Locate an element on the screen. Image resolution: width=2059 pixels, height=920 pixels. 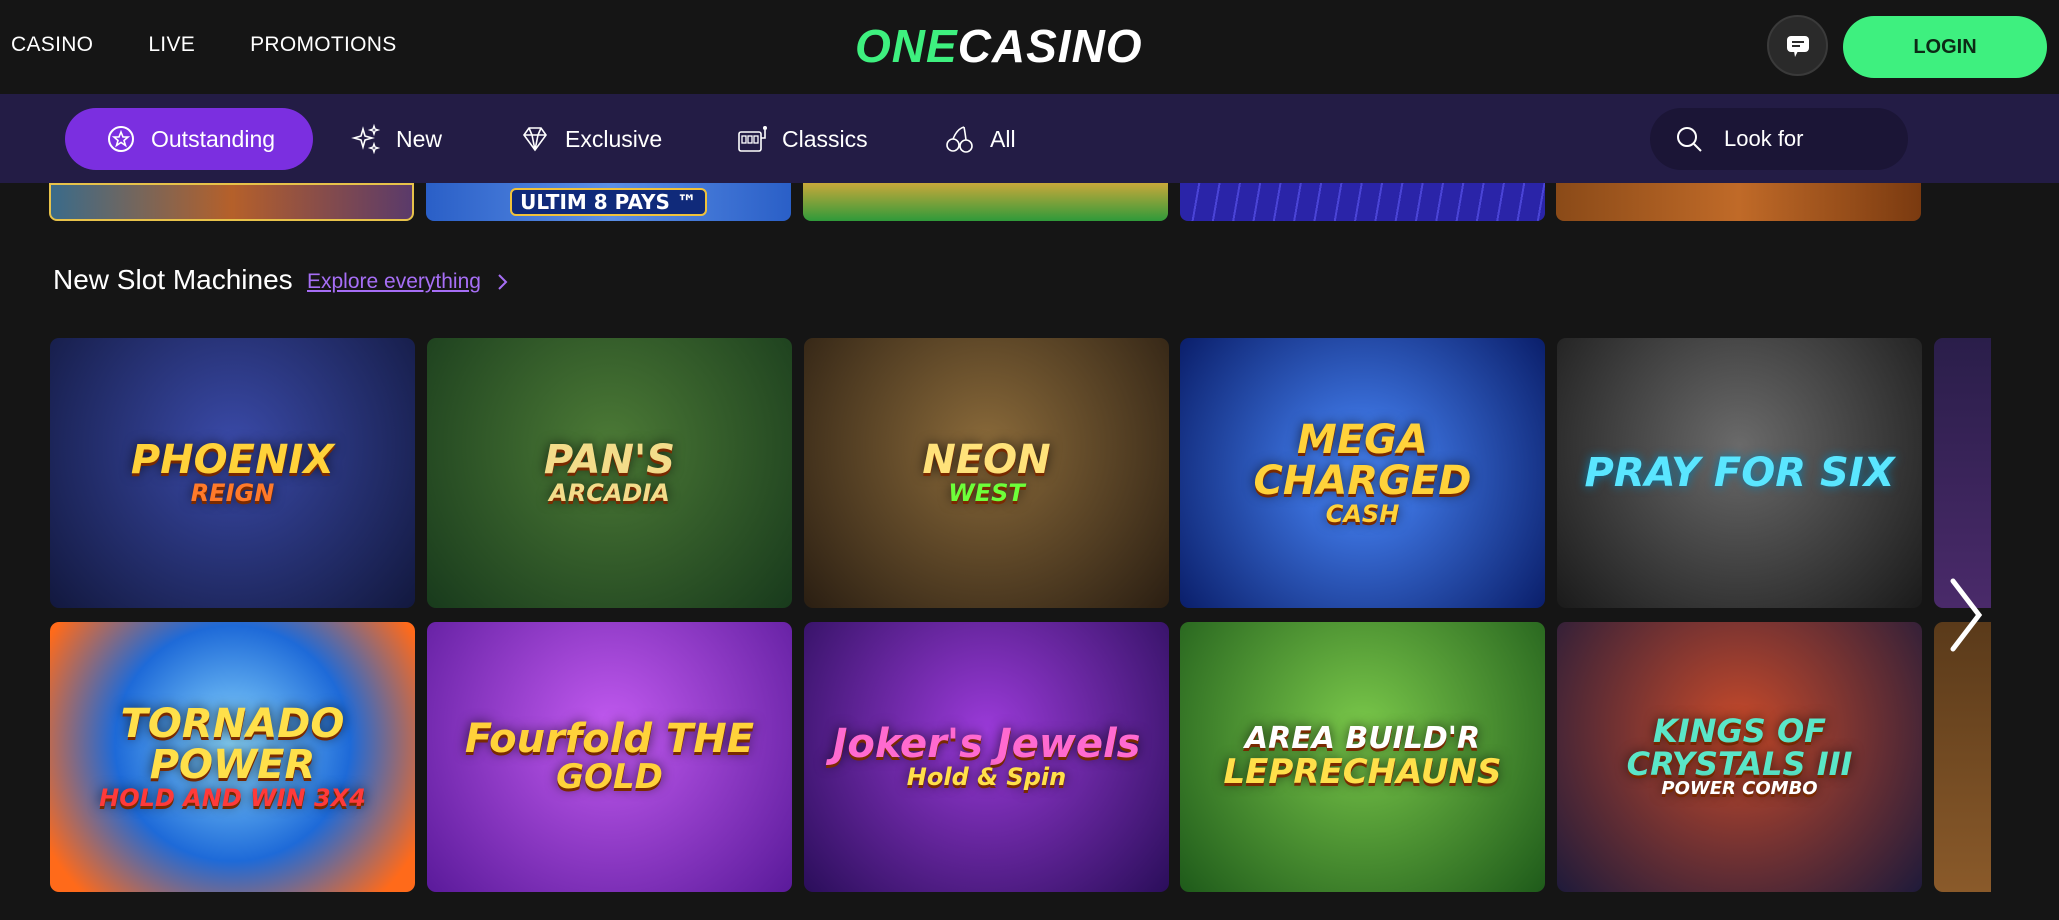
game-tile: TORNADO POWER HOLD AND WIN 3X4 is located at coordinates (232, 757).